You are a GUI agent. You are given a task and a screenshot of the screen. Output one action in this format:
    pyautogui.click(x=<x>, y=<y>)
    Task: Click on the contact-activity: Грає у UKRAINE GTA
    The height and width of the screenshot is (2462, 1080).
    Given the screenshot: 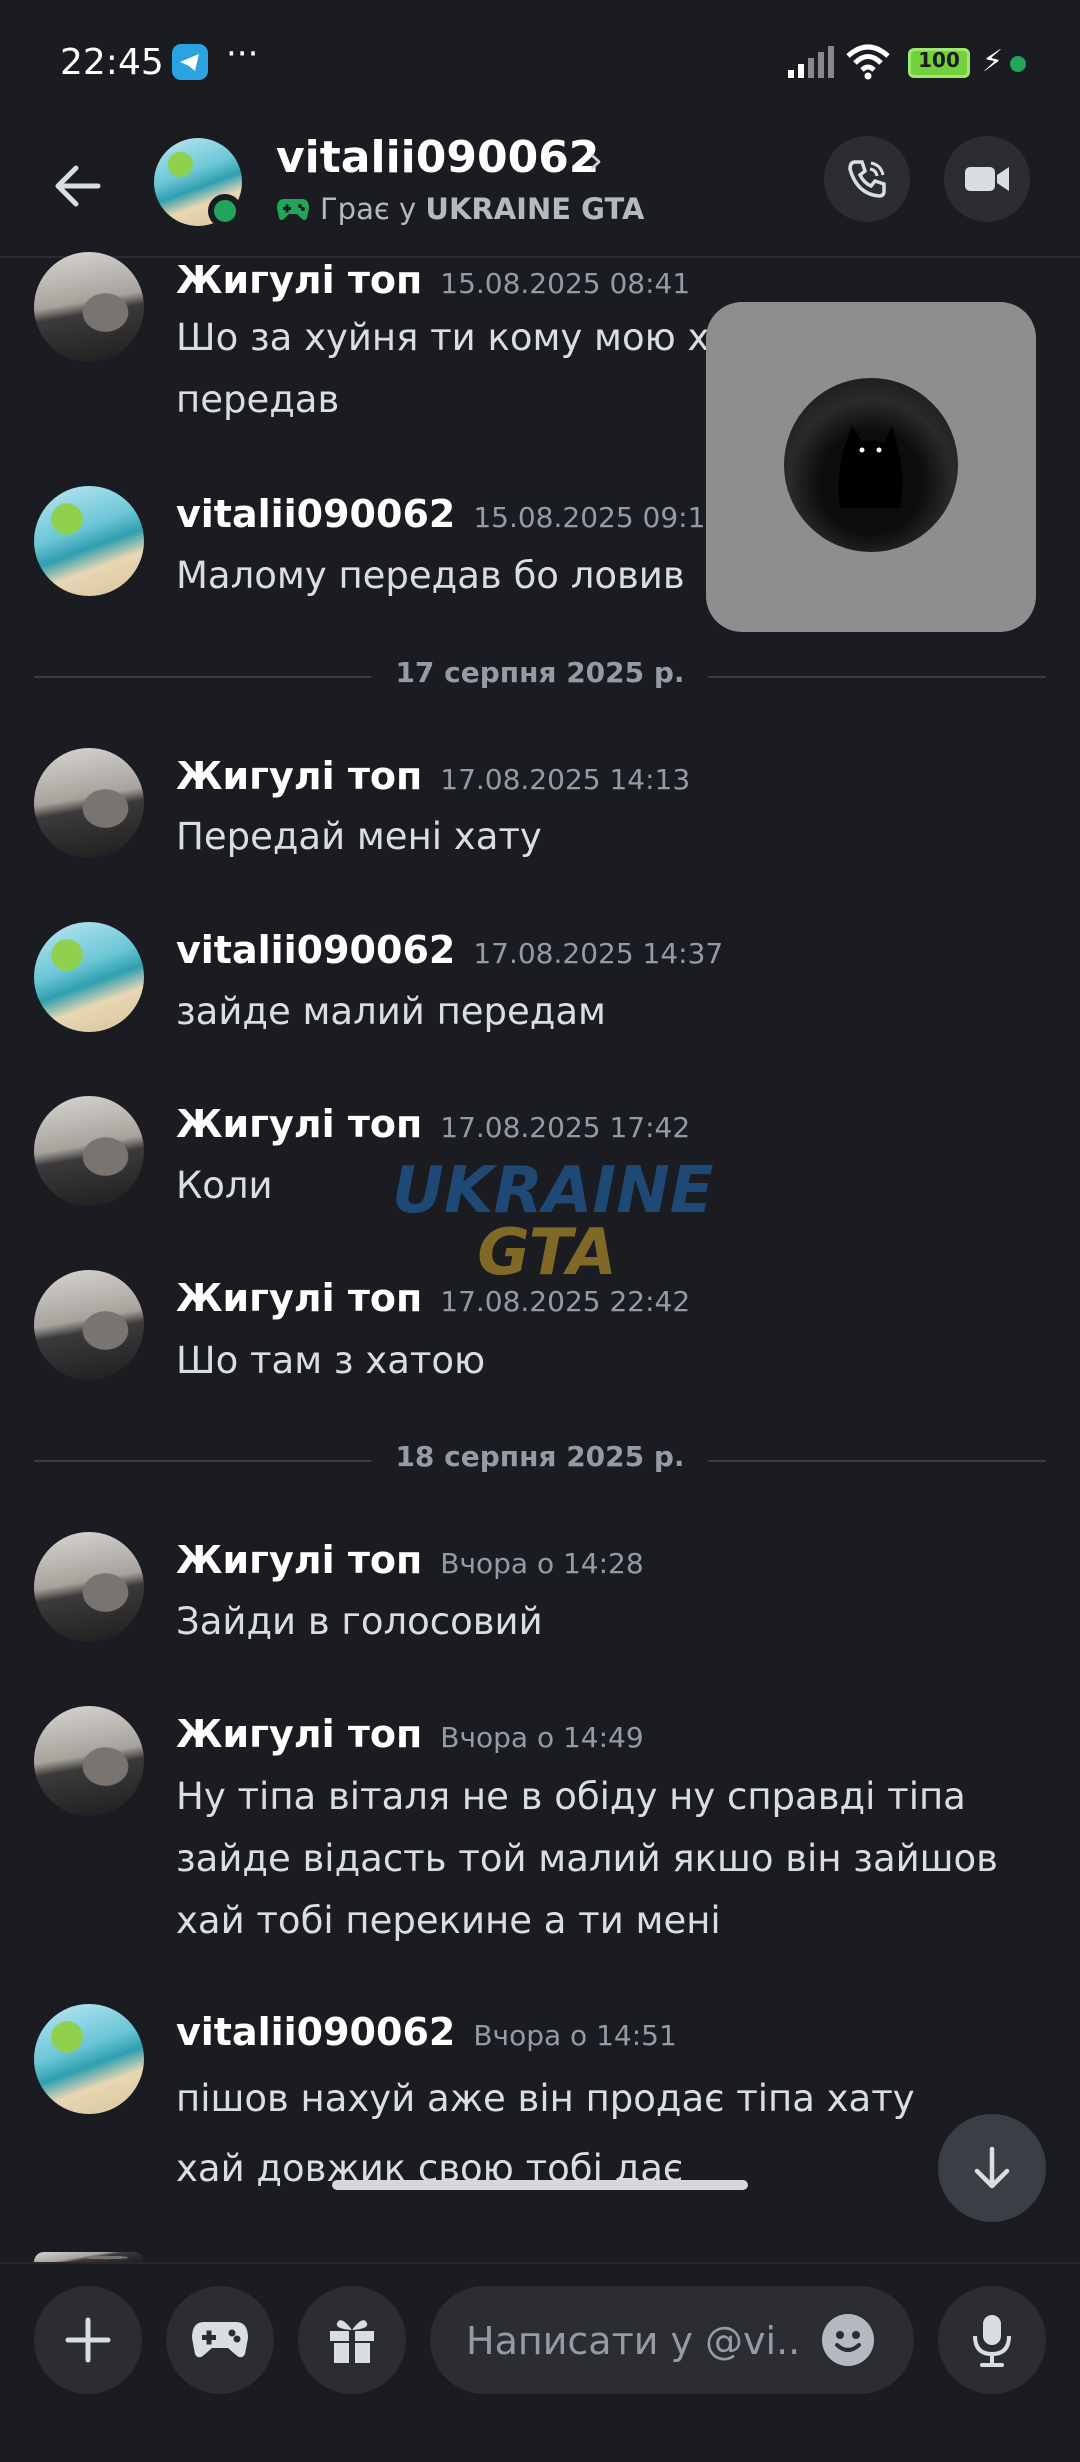 What is the action you would take?
    pyautogui.click(x=460, y=209)
    